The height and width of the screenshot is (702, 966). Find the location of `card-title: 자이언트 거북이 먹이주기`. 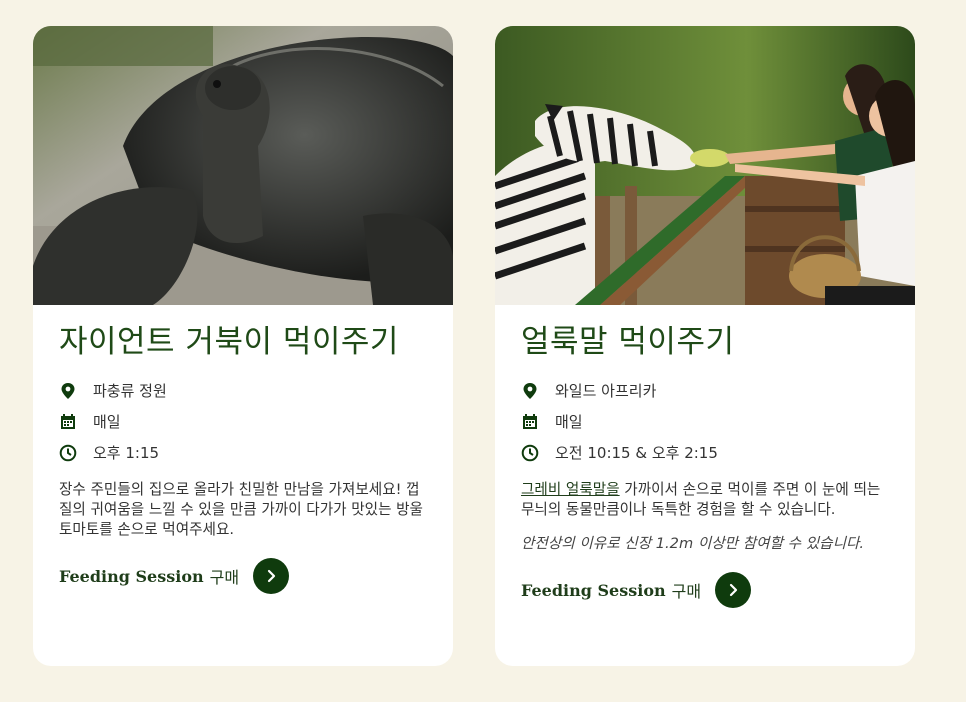

card-title: 자이언트 거북이 먹이주기 is located at coordinates (229, 342).